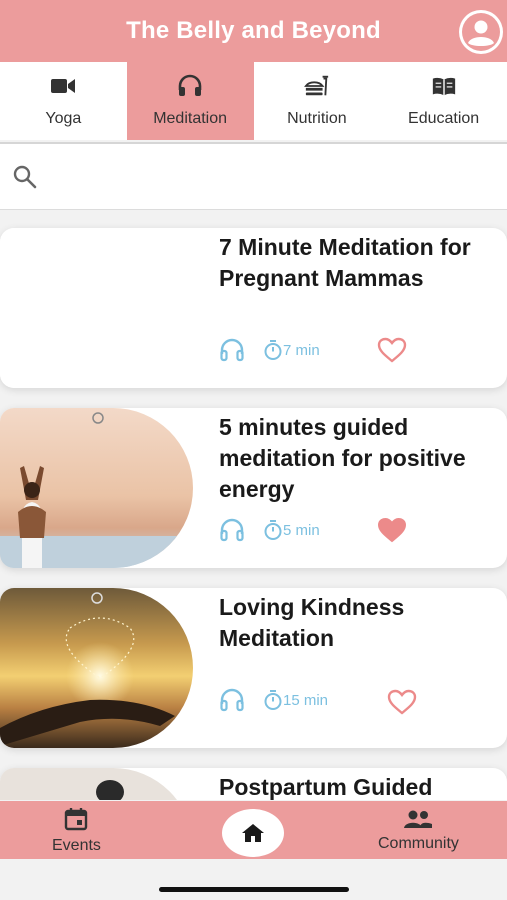 The height and width of the screenshot is (900, 507). I want to click on user-icon, so click(481, 32).